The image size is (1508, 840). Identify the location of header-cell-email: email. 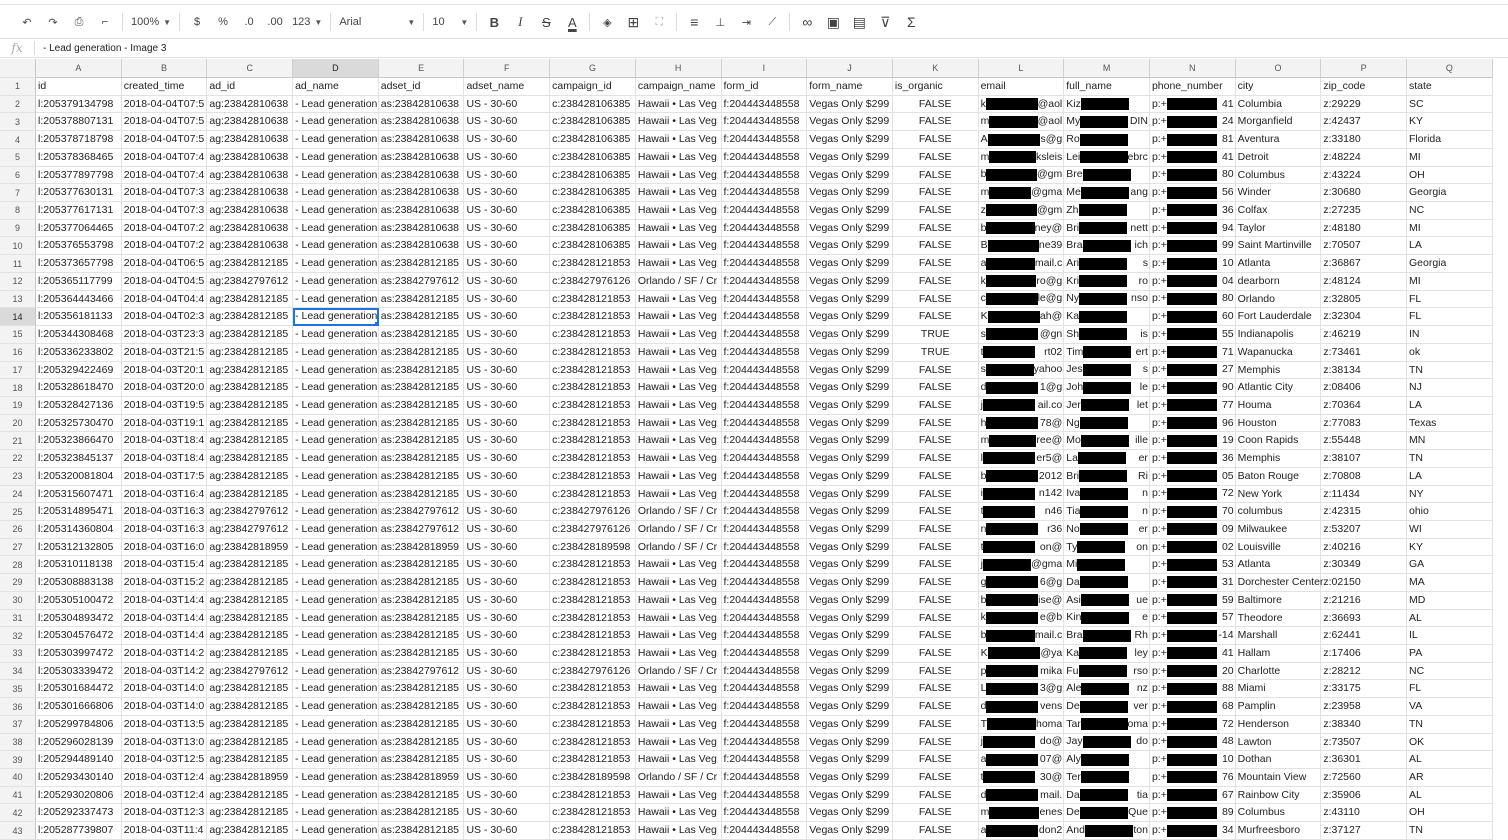
(1021, 87).